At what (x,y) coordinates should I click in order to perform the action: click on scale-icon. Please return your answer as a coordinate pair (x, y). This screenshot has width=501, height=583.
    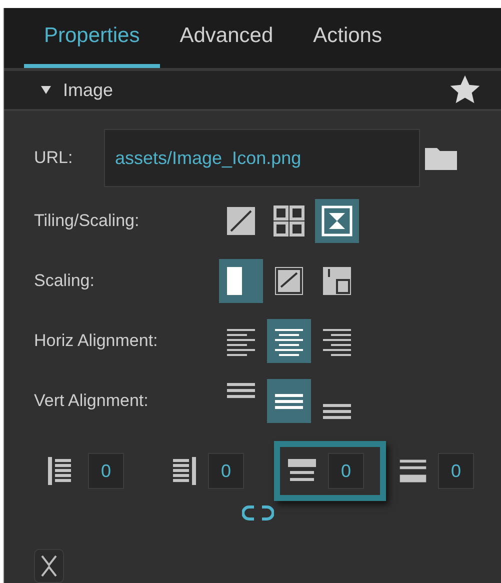
    Looking at the image, I should click on (289, 281).